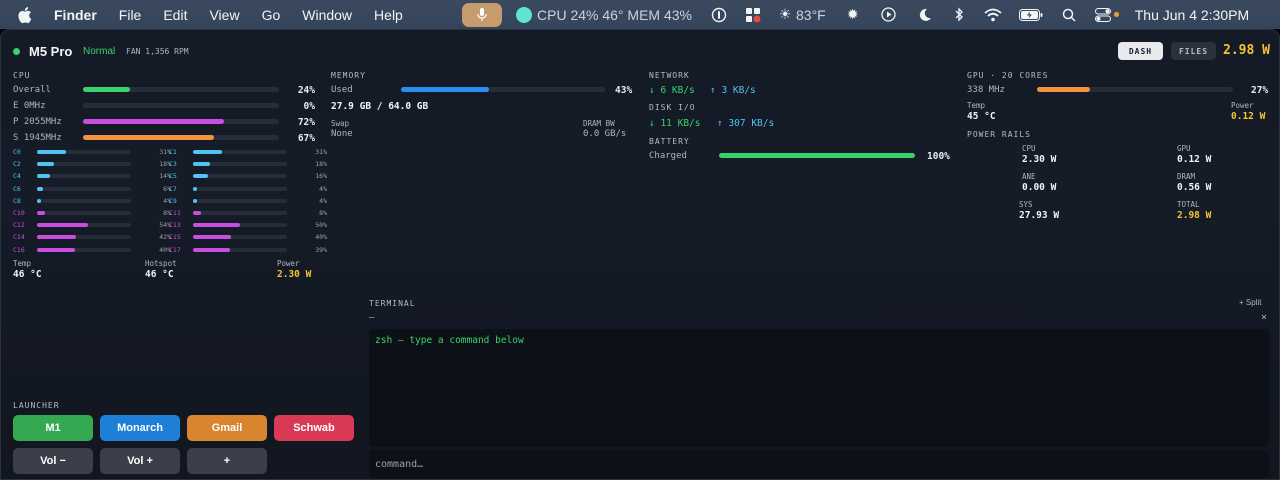 The image size is (1280, 480). Describe the element at coordinates (99, 51) in the screenshot. I see `thermal-status: Normal` at that location.